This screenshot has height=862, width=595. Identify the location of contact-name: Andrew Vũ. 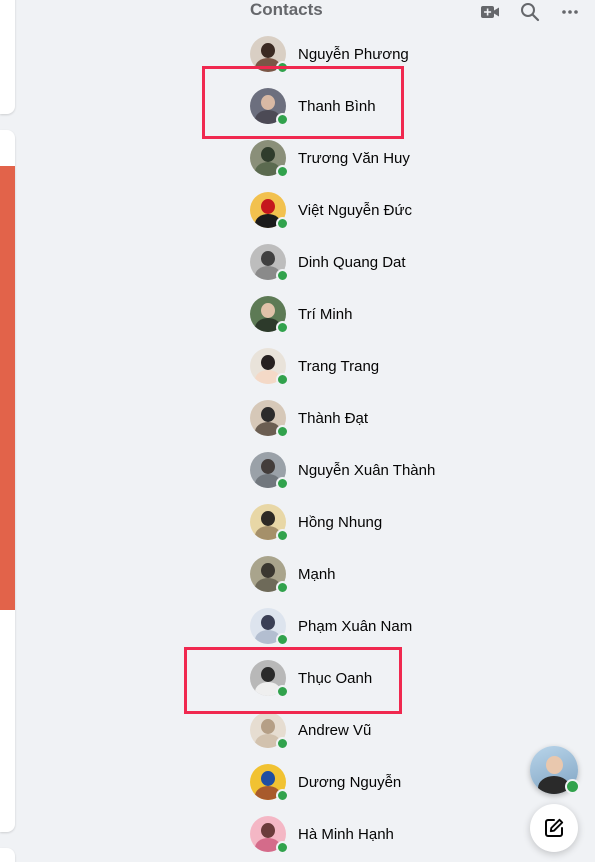
(335, 730).